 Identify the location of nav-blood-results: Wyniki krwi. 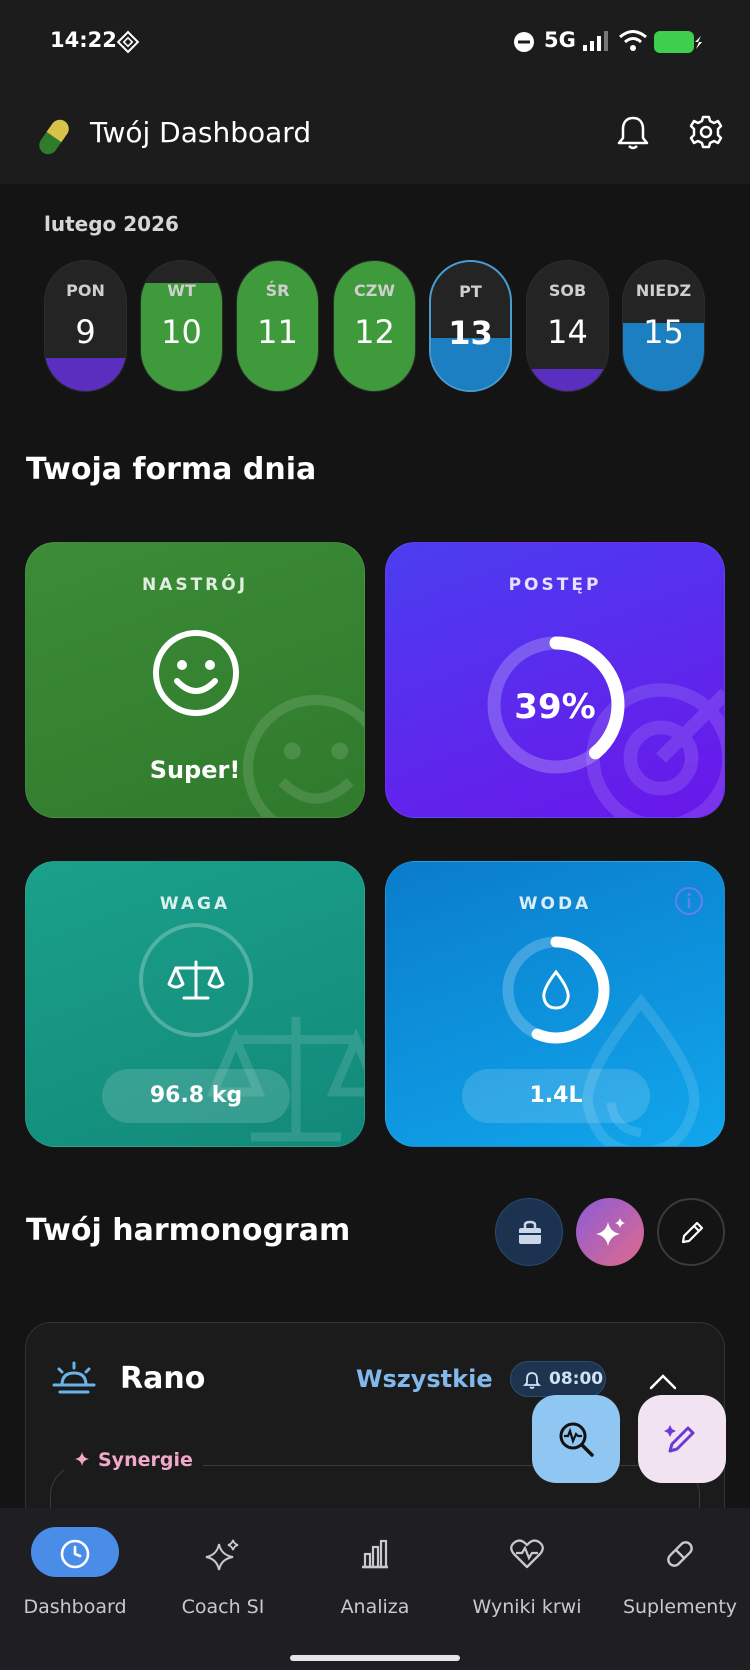
(527, 1568).